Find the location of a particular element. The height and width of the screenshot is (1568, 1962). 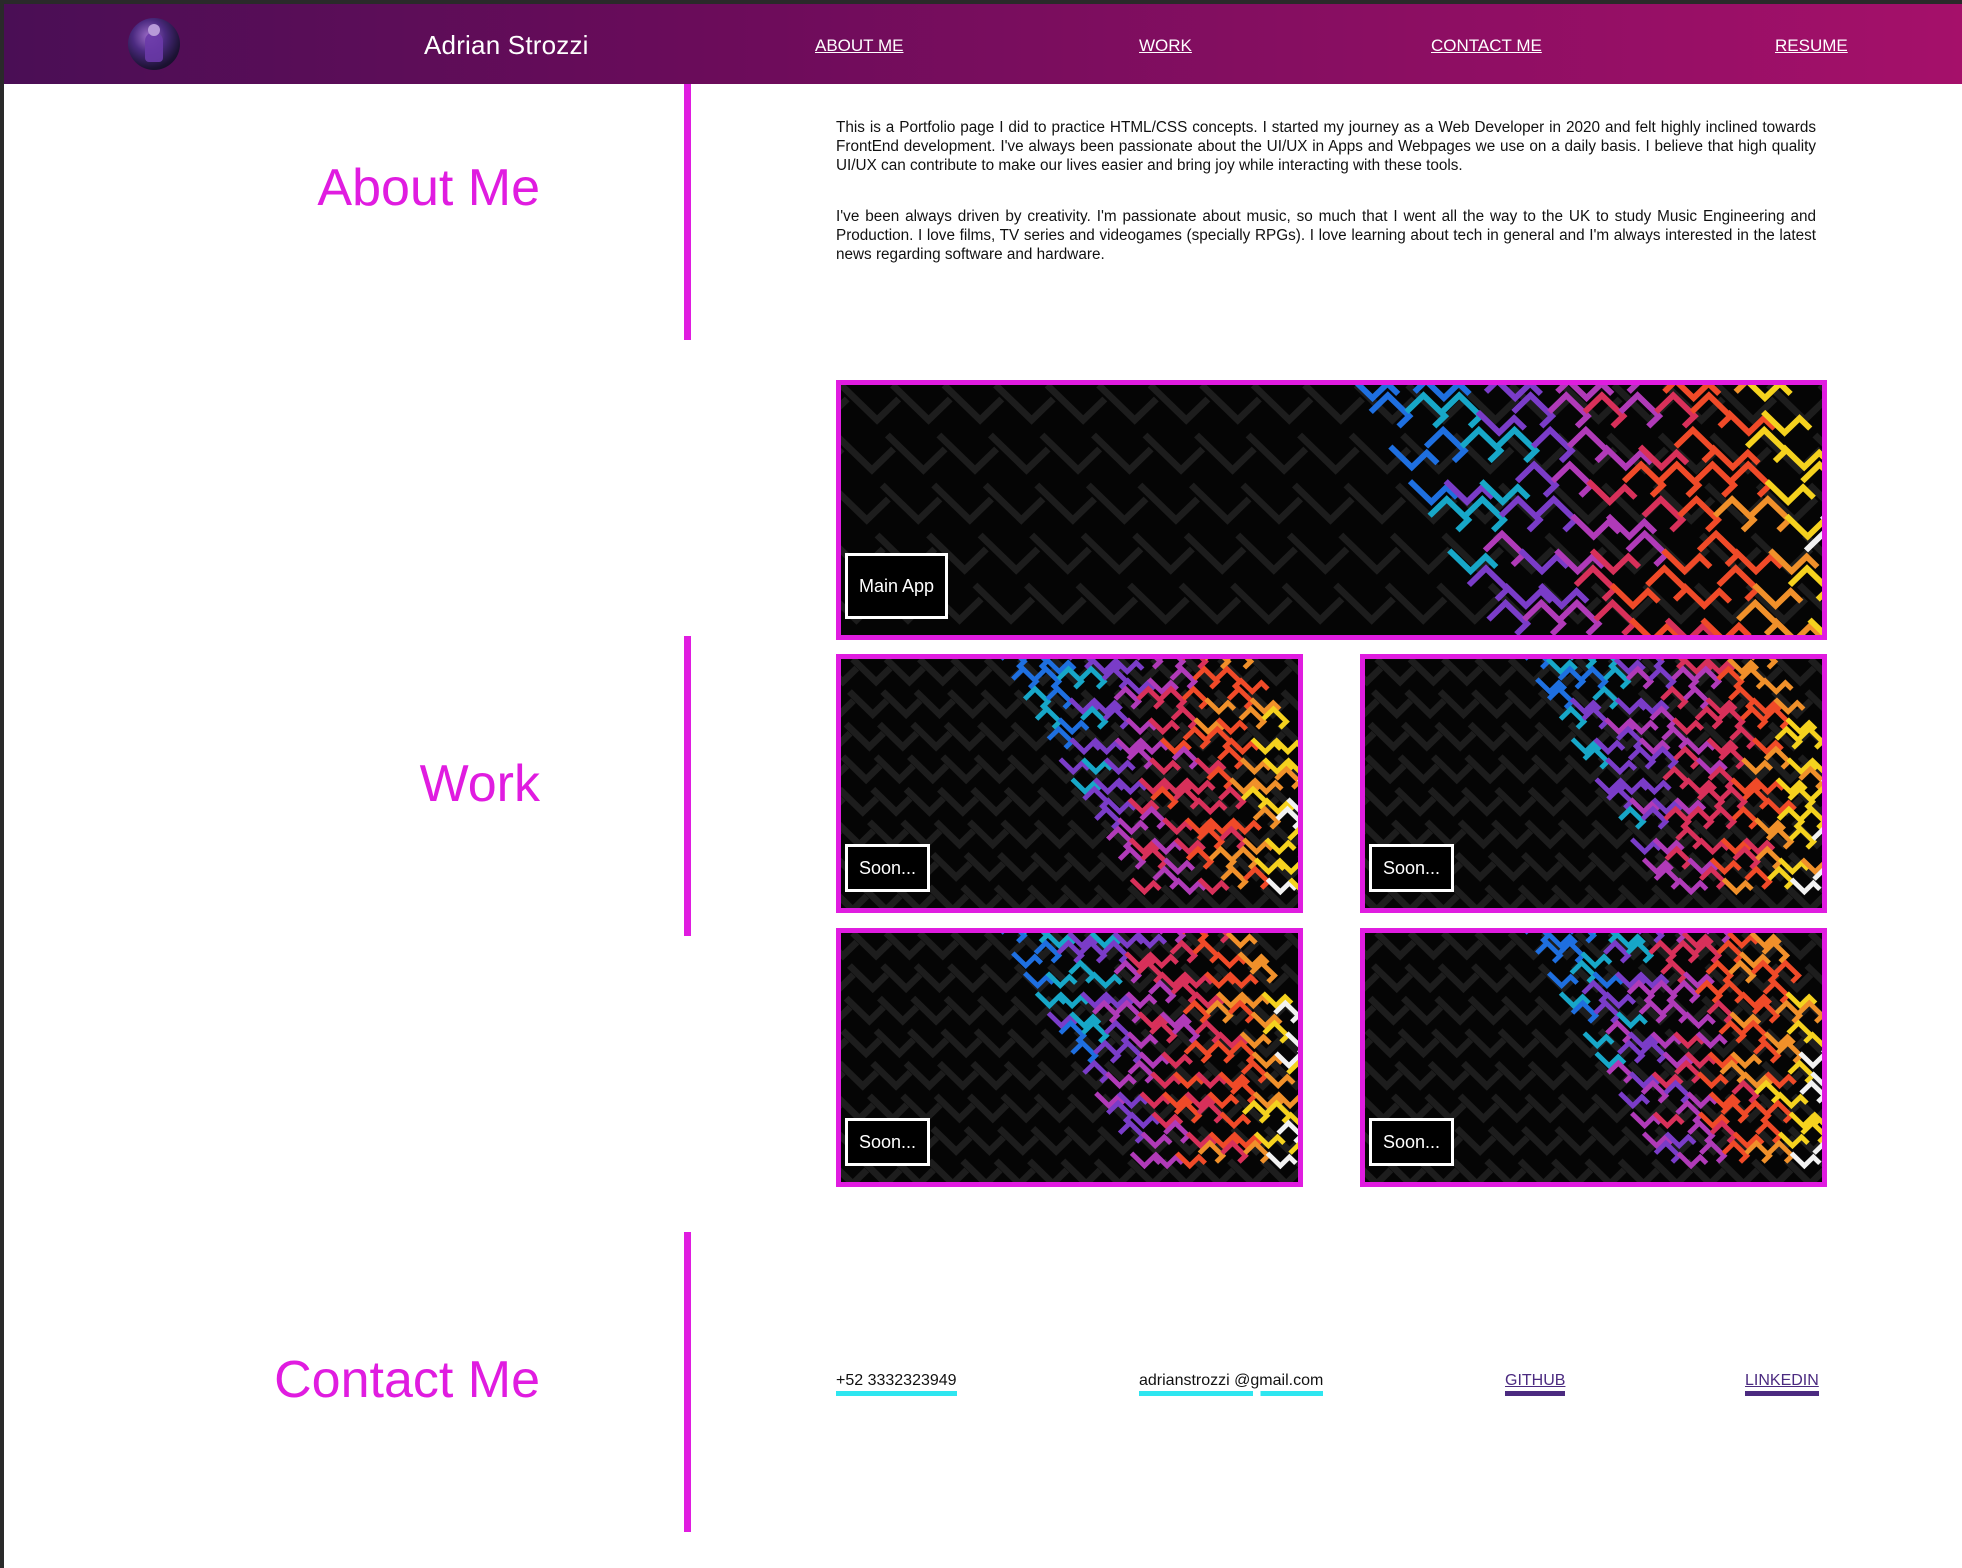

contact-phone-underline is located at coordinates (896, 1393).